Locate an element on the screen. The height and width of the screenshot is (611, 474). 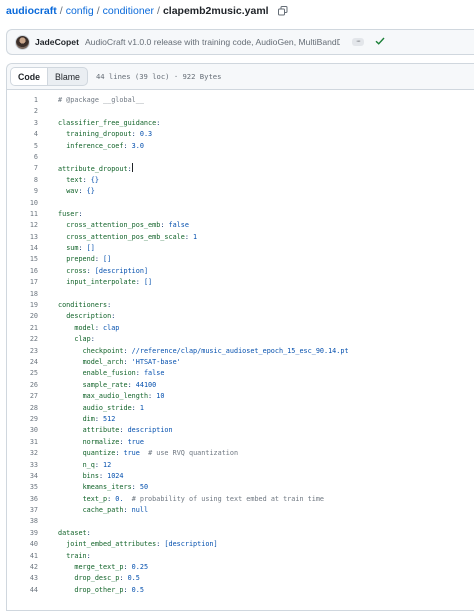
text-cursor is located at coordinates (132, 168).